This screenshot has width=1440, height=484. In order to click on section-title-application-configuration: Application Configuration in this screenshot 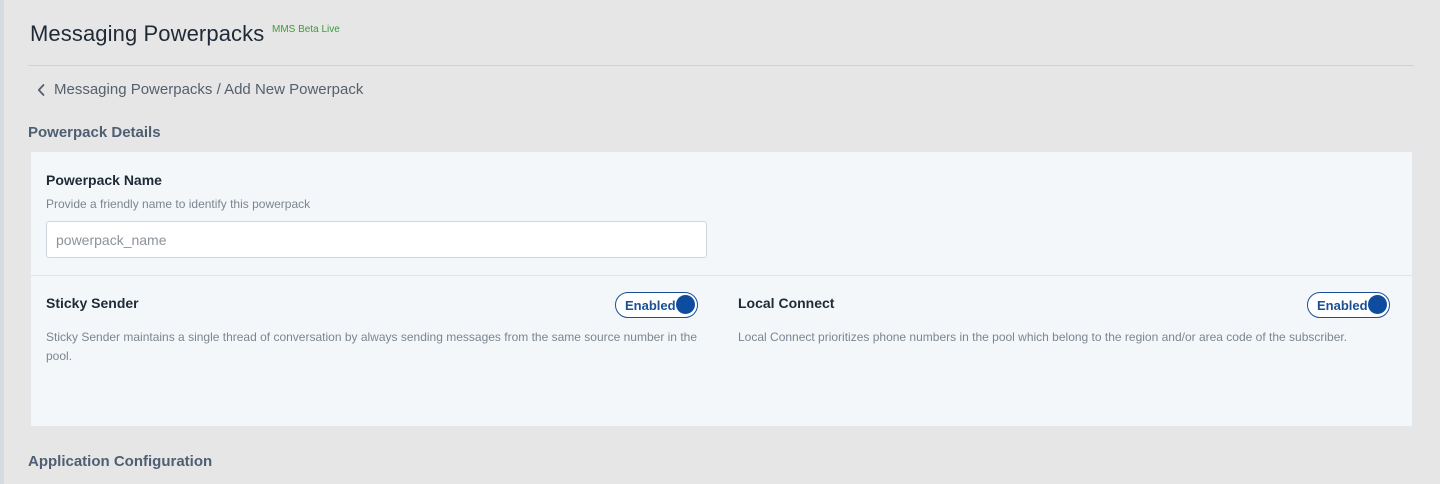, I will do `click(120, 461)`.